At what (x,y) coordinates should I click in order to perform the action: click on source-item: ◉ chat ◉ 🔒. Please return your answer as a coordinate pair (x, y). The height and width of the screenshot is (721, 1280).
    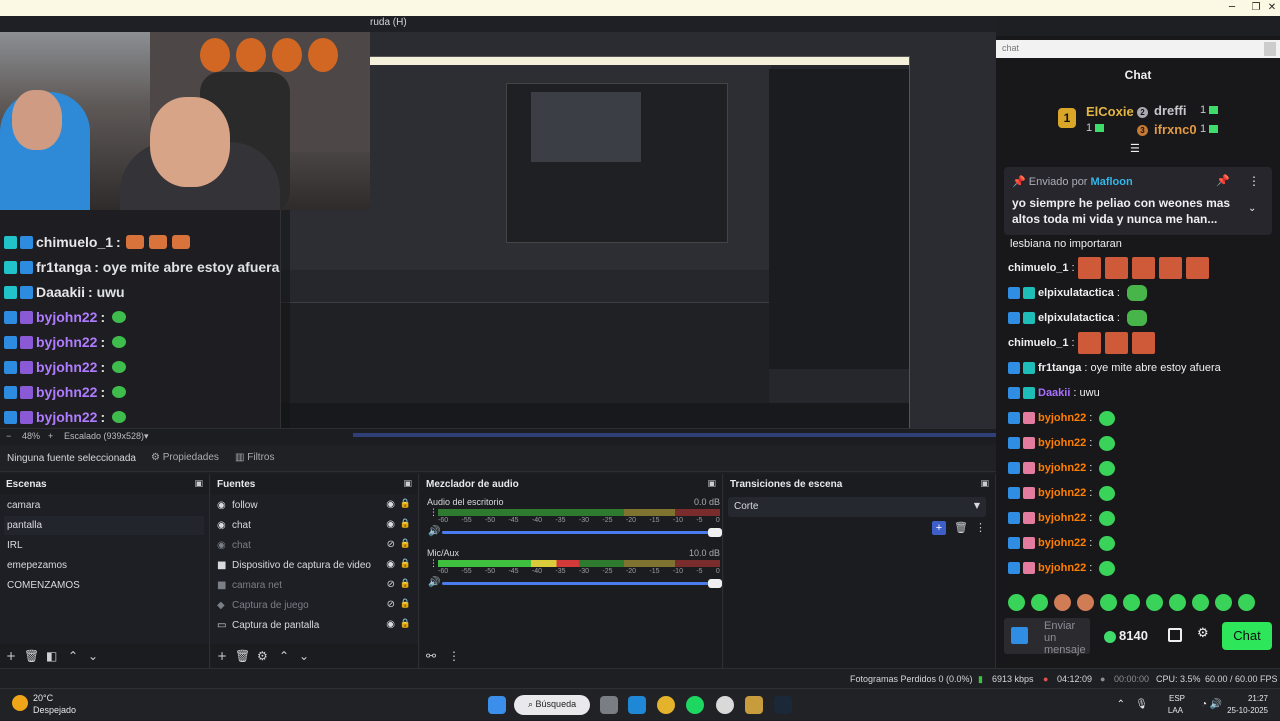
    Looking at the image, I should click on (316, 525).